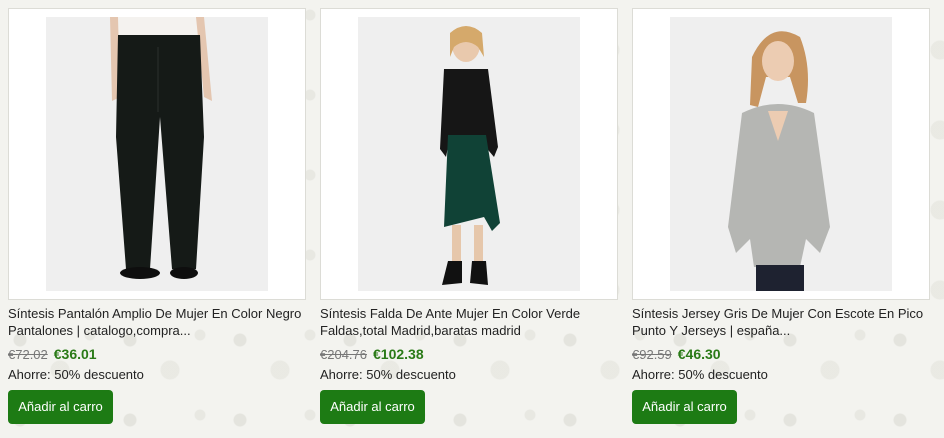 Image resolution: width=944 pixels, height=438 pixels. Describe the element at coordinates (372, 354) in the screenshot. I see `price-row: €204.76 €102.38` at that location.